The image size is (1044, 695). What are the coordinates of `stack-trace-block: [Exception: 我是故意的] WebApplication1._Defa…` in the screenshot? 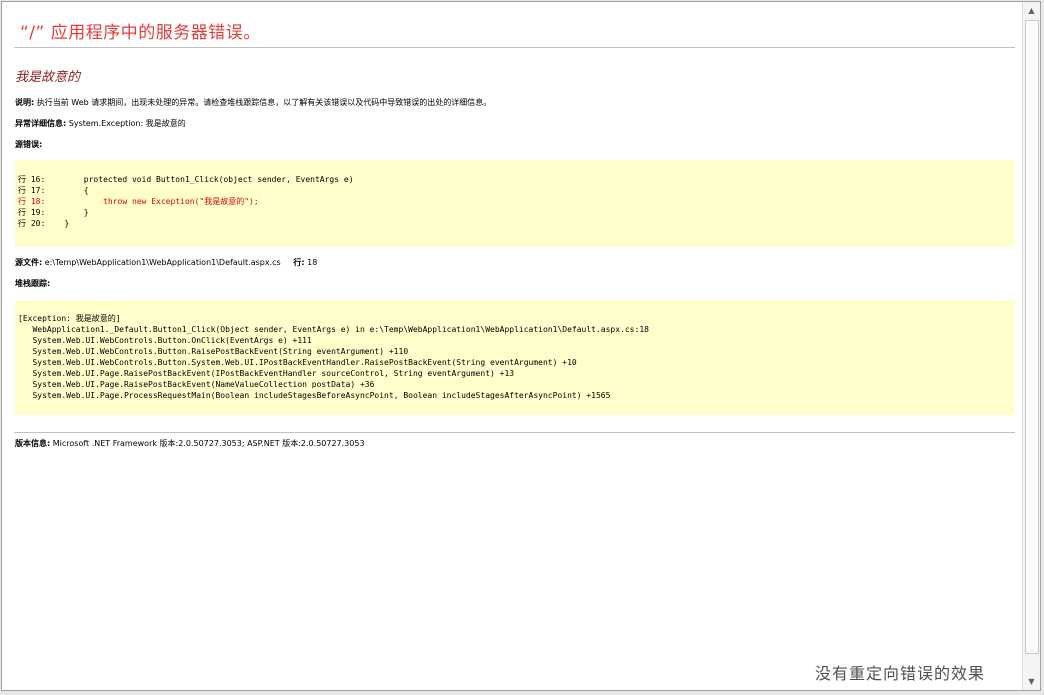 It's located at (333, 357).